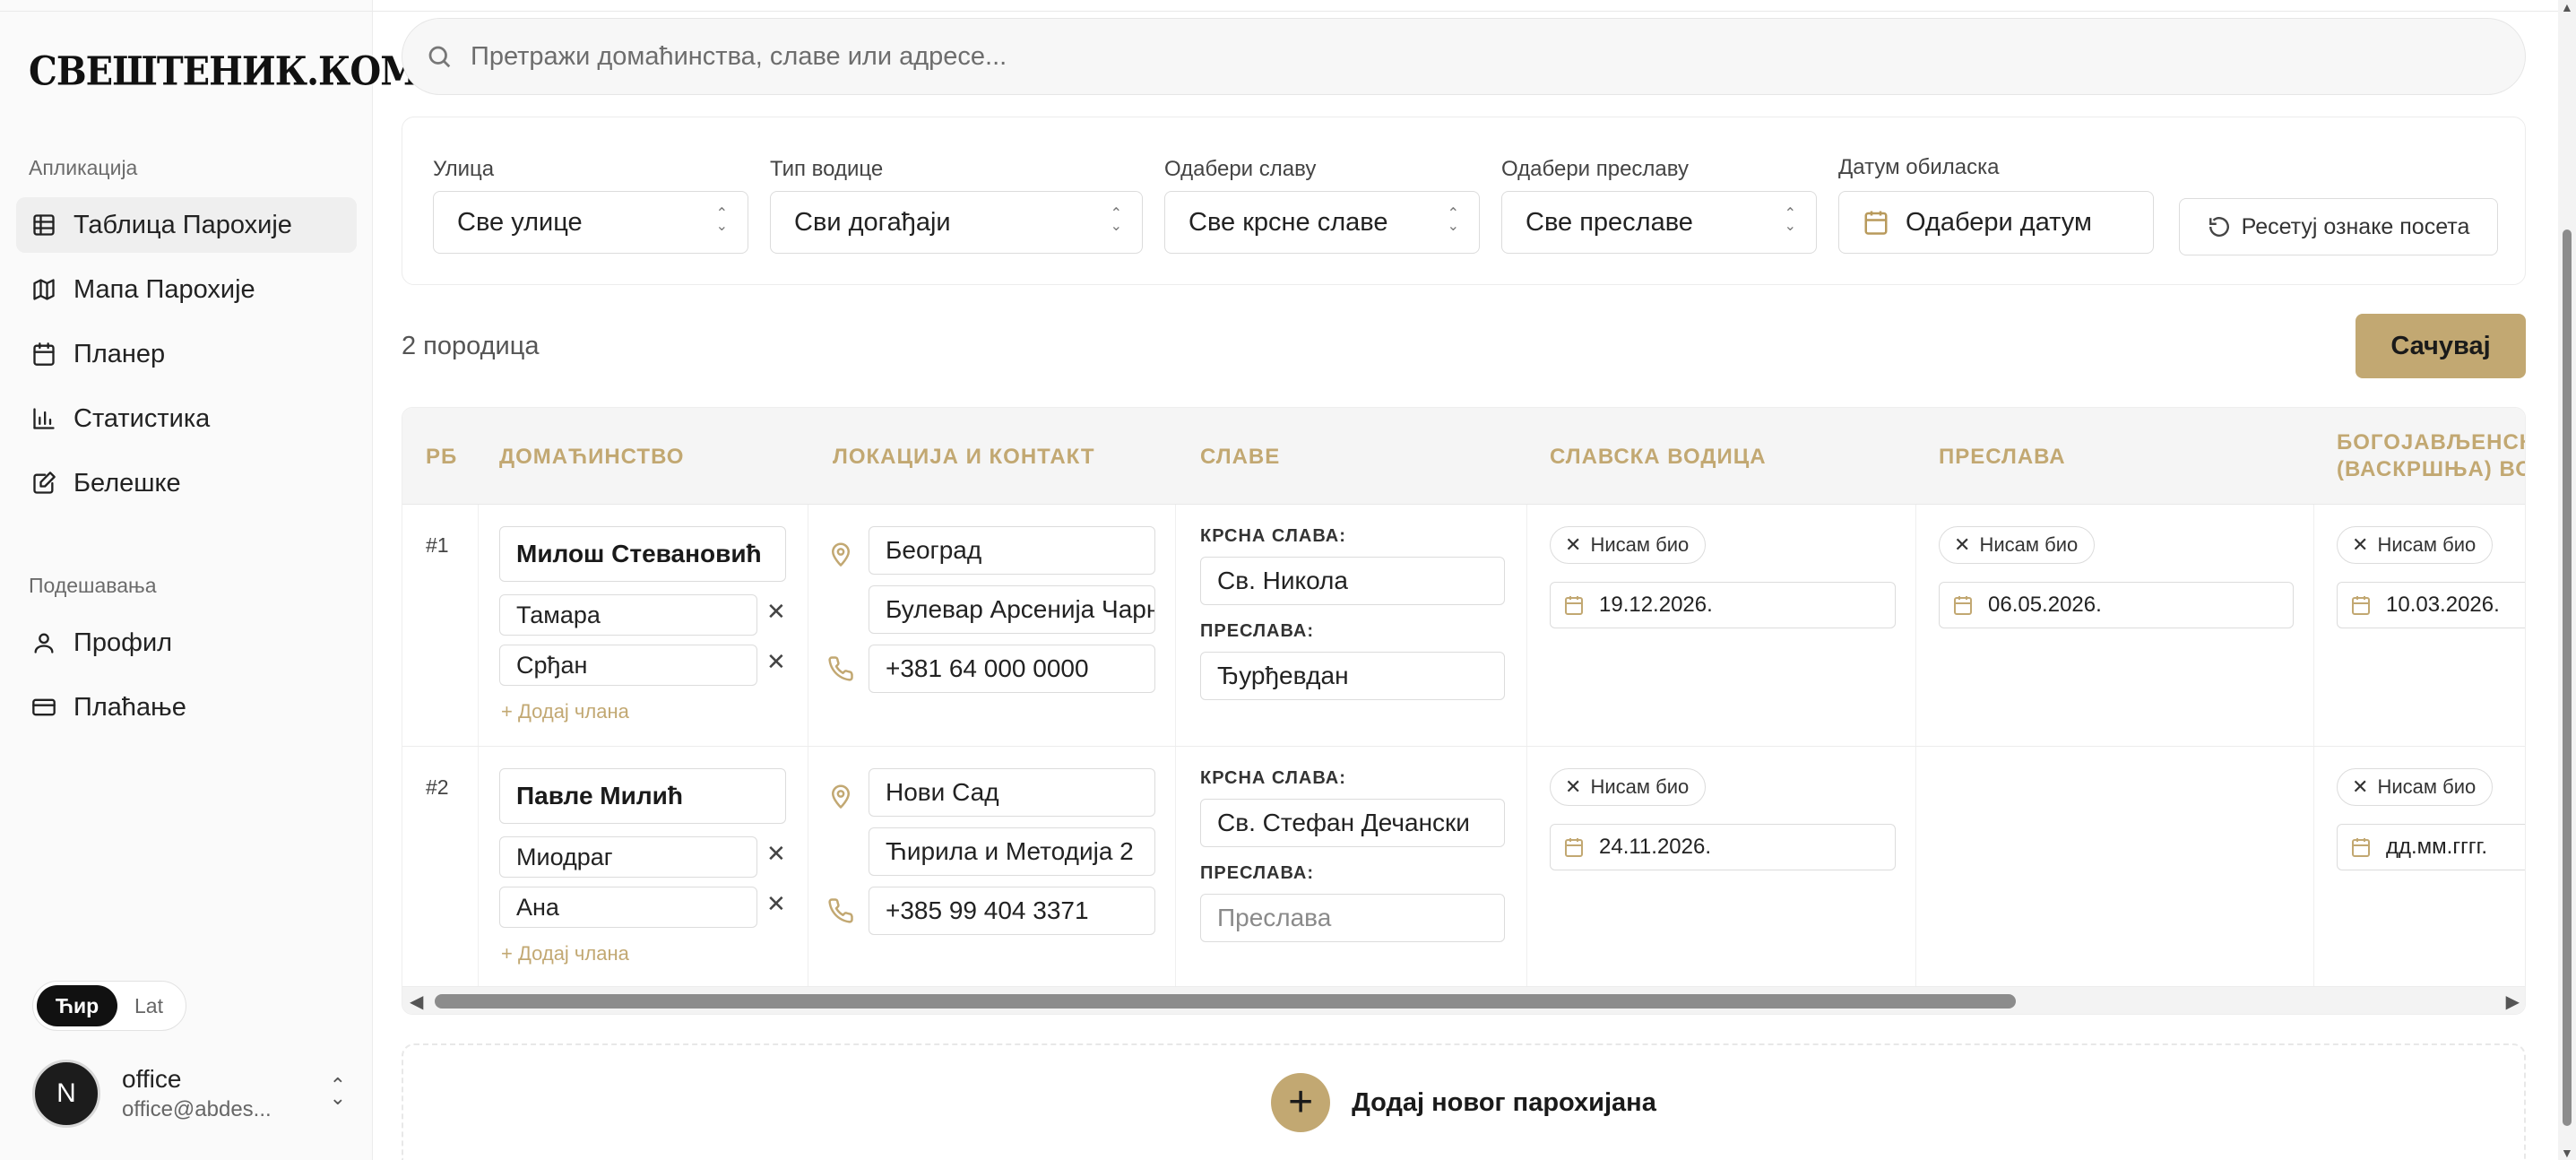  What do you see at coordinates (1367, 57) in the screenshot?
I see `search-input` at bounding box center [1367, 57].